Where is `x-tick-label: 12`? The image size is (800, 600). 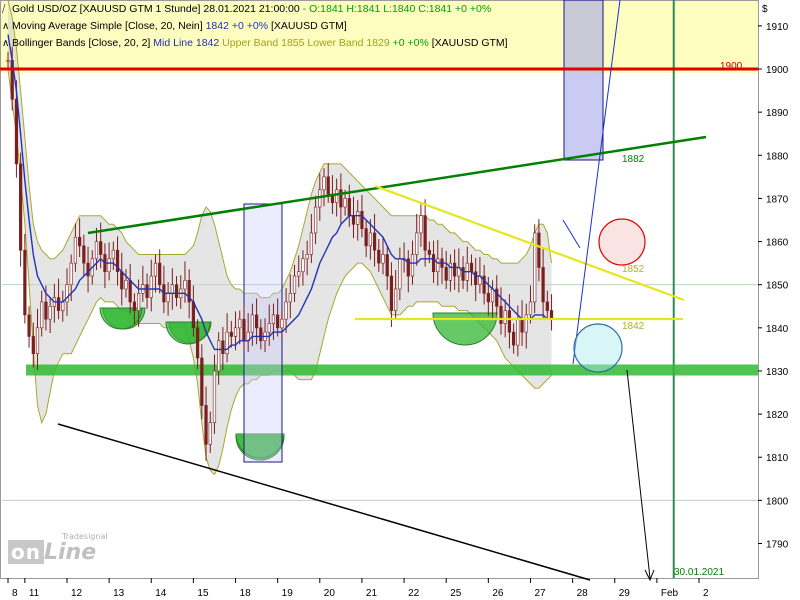 x-tick-label: 12 is located at coordinates (77, 593).